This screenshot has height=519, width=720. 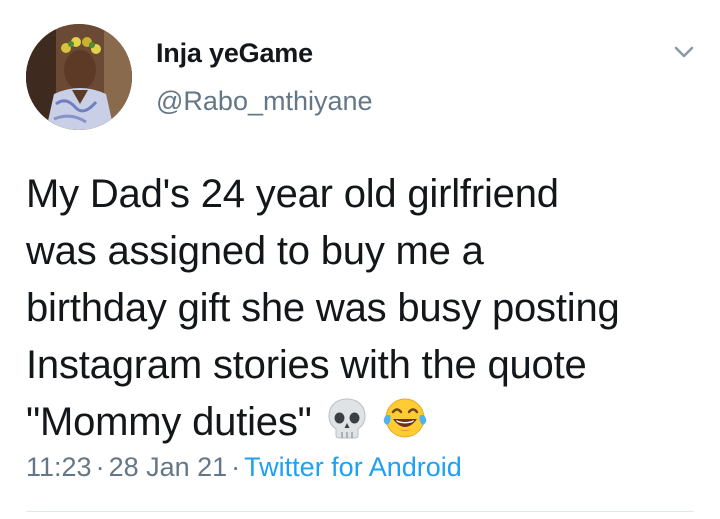 I want to click on tweet-text-line: birthday gift she was busy posting, so click(x=323, y=308).